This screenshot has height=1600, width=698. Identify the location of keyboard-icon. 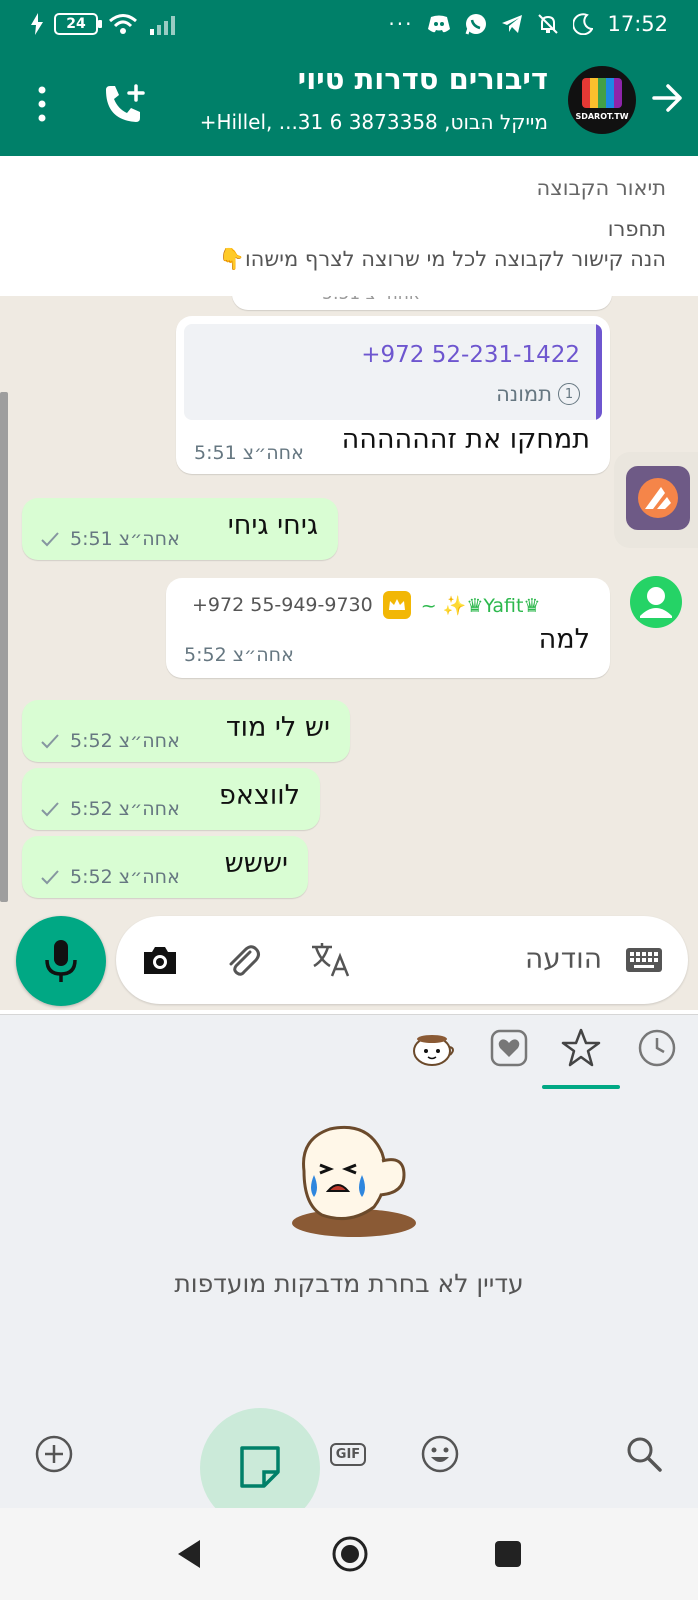
(644, 960).